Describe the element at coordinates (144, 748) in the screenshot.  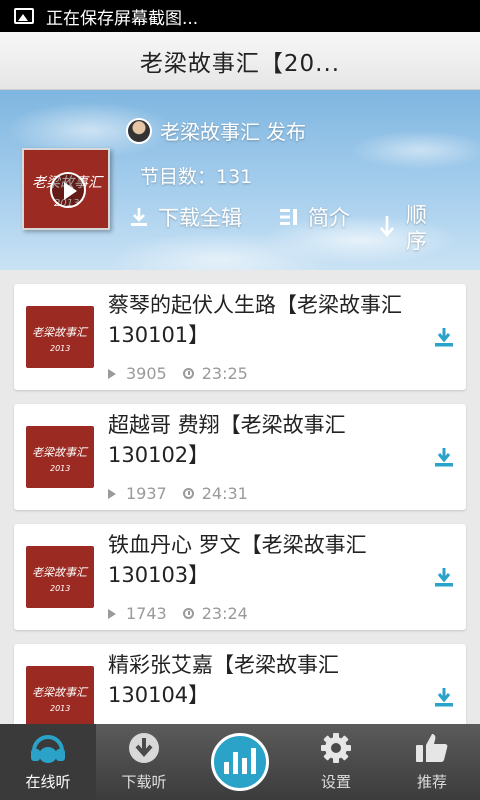
I see `download-circle-icon` at that location.